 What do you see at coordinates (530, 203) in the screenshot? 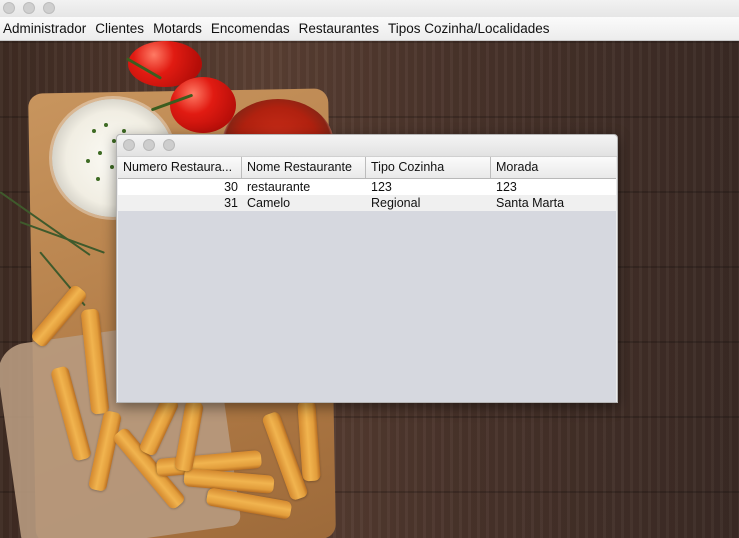
I see `cell-morada: Santa Marta` at bounding box center [530, 203].